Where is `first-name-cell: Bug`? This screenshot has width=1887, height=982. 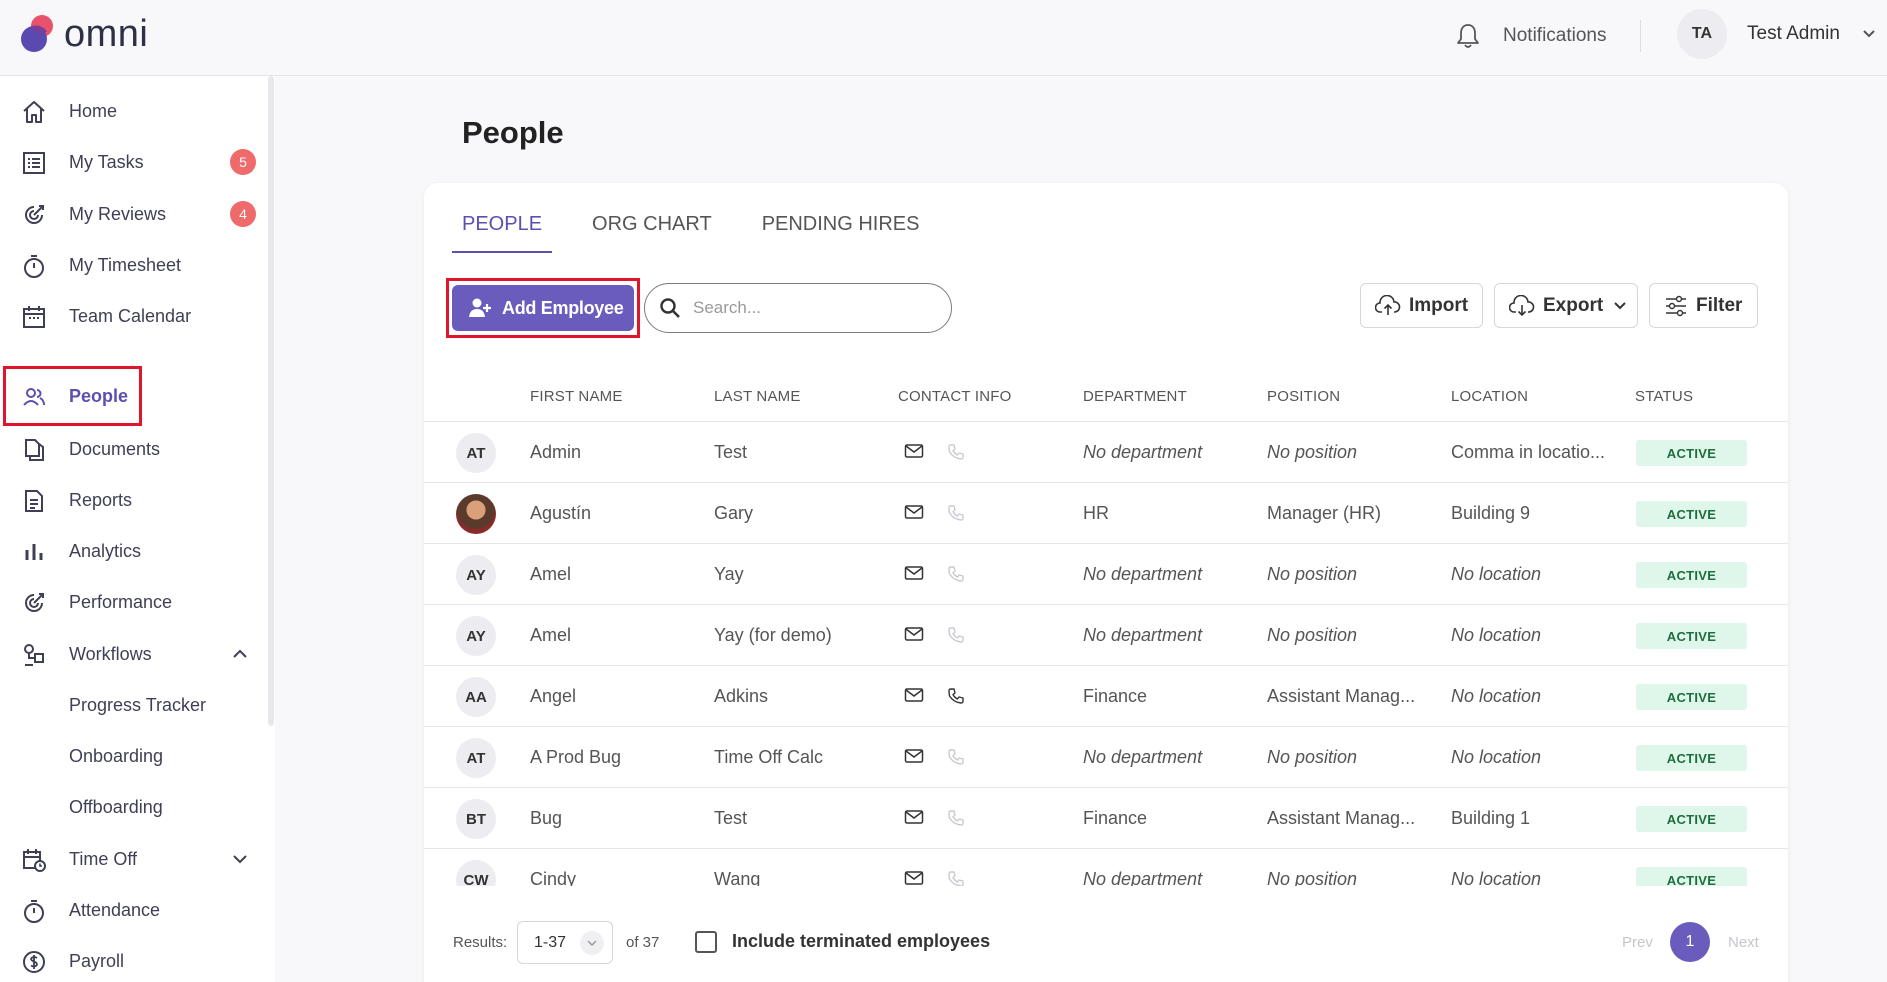 first-name-cell: Bug is located at coordinates (546, 818).